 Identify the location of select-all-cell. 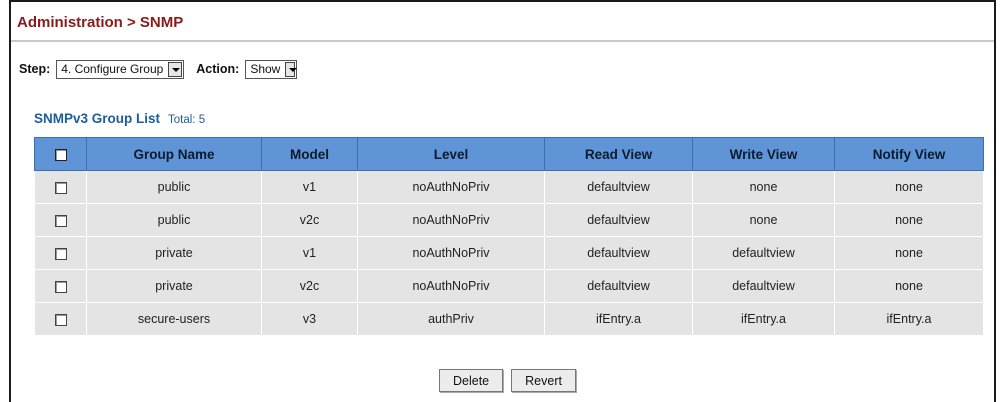
(60, 154).